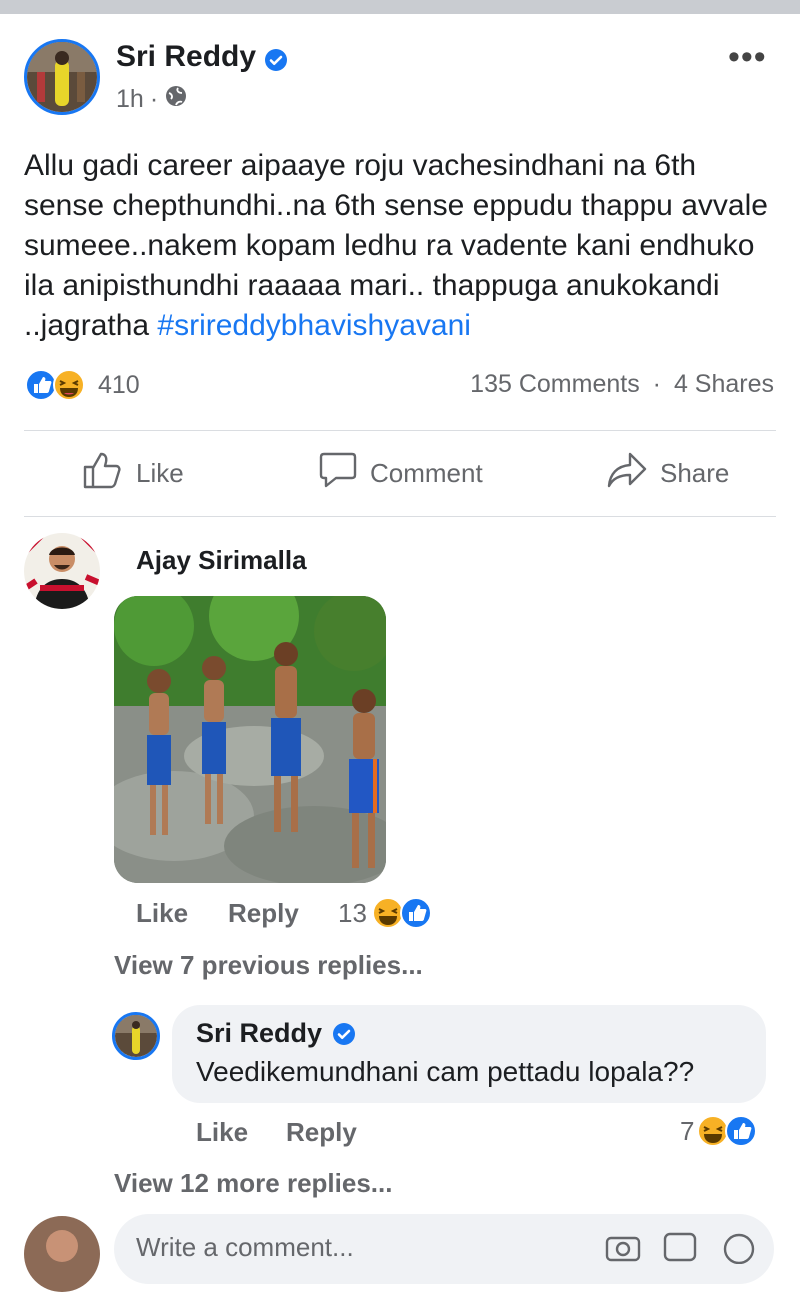  Describe the element at coordinates (338, 473) in the screenshot. I see `comment-icon` at that location.